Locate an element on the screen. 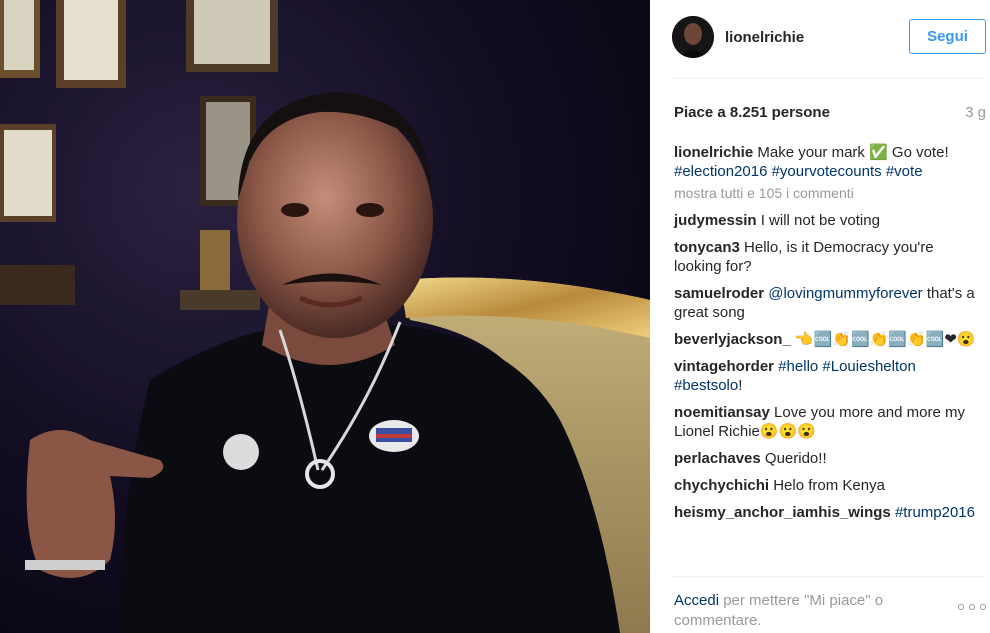 The image size is (990, 633). comment-author: heismy_anchor_iamhis_wings is located at coordinates (782, 512).